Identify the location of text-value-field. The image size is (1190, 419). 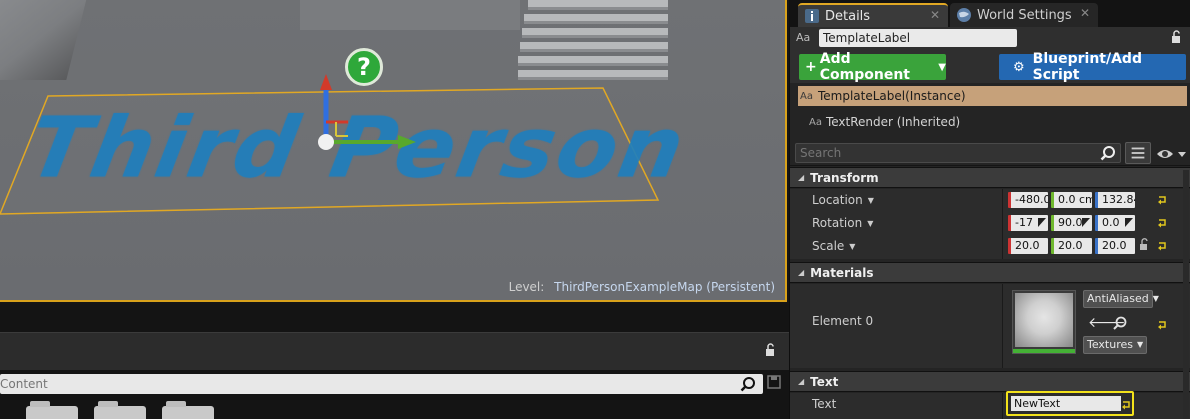
(1066, 403).